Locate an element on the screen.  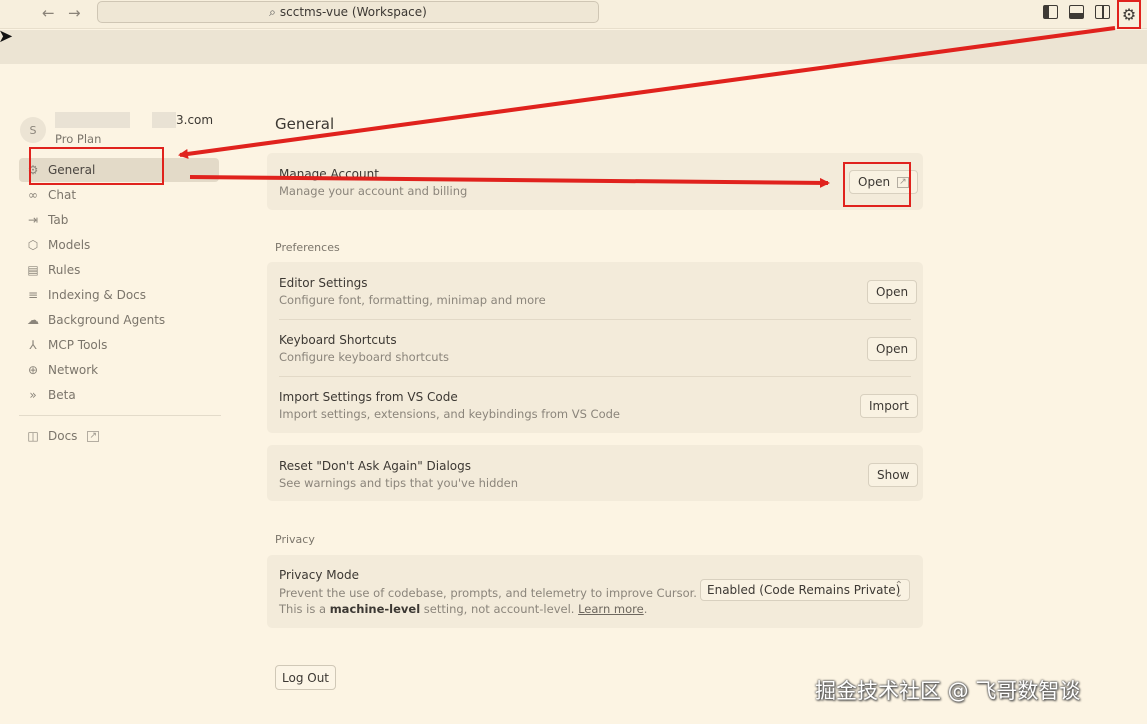
search-icon: ⌕ is located at coordinates (272, 11).